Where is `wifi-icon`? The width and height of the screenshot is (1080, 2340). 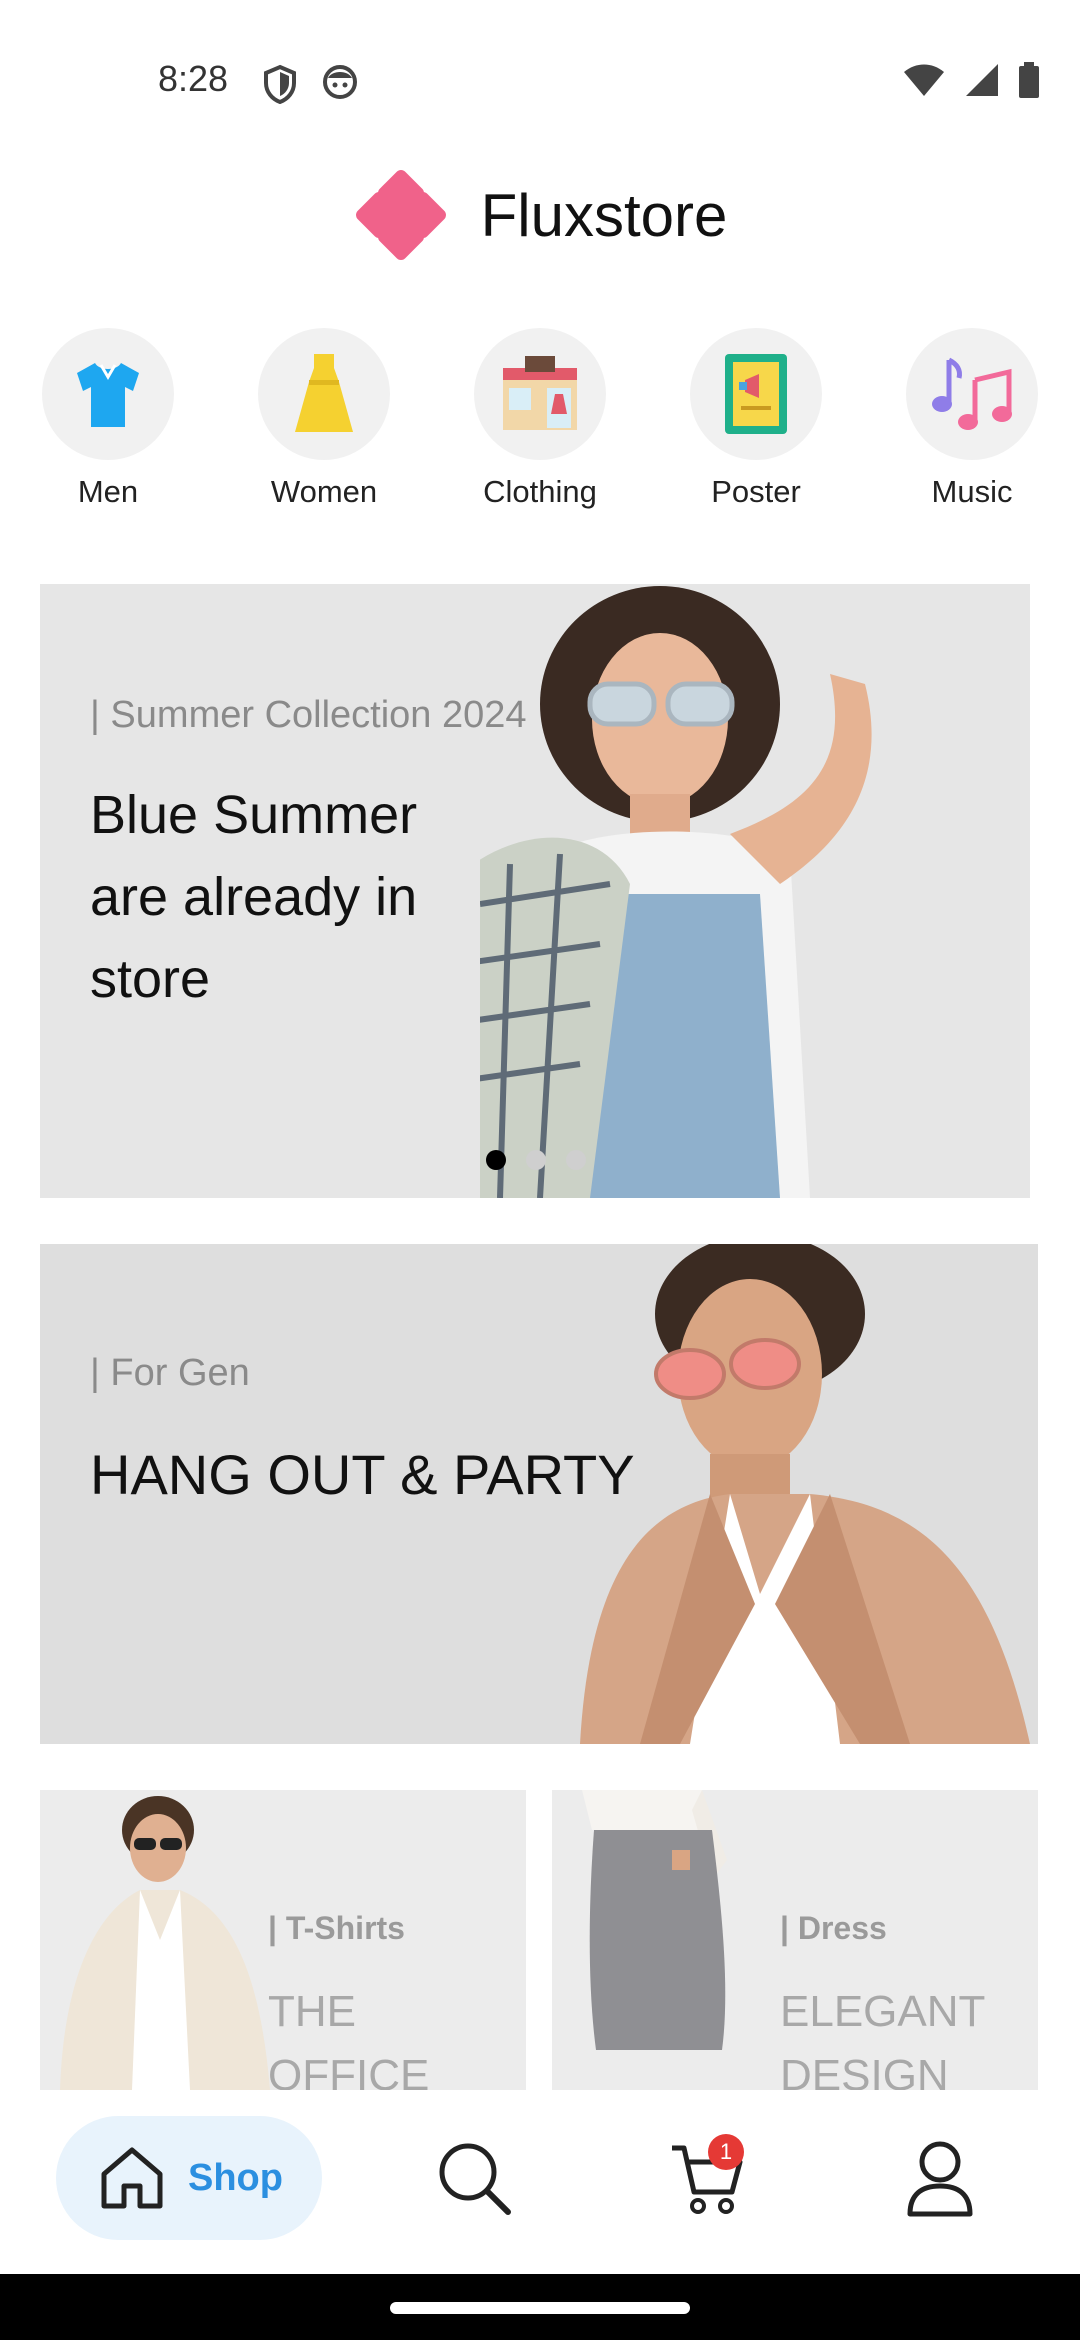
wifi-icon is located at coordinates (924, 80).